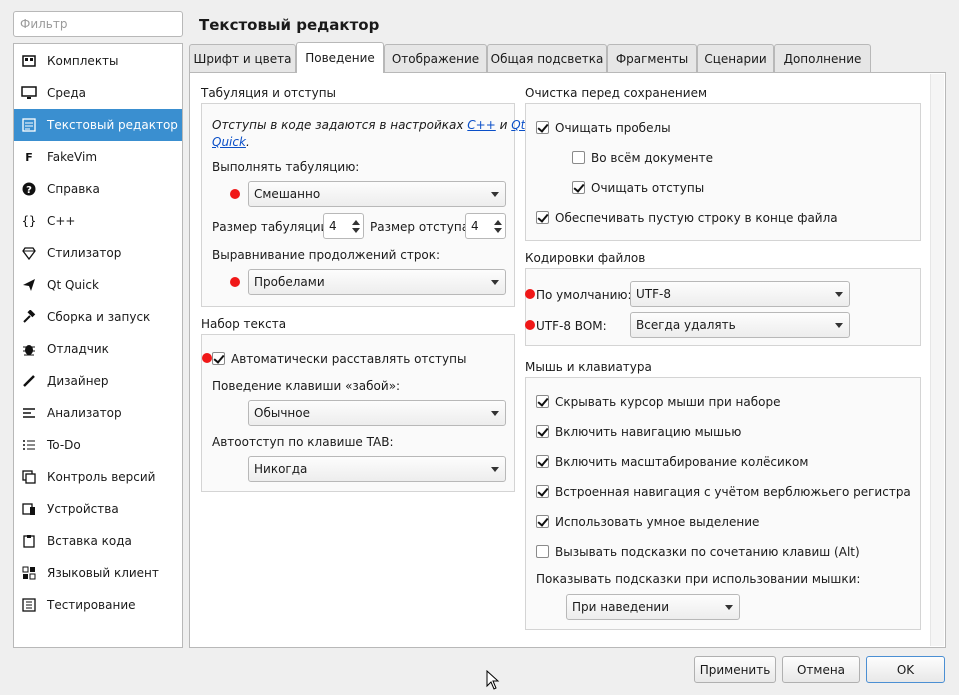 The image size is (959, 695). I want to click on sidebar-item-designer: Дизайнер, so click(98, 381).